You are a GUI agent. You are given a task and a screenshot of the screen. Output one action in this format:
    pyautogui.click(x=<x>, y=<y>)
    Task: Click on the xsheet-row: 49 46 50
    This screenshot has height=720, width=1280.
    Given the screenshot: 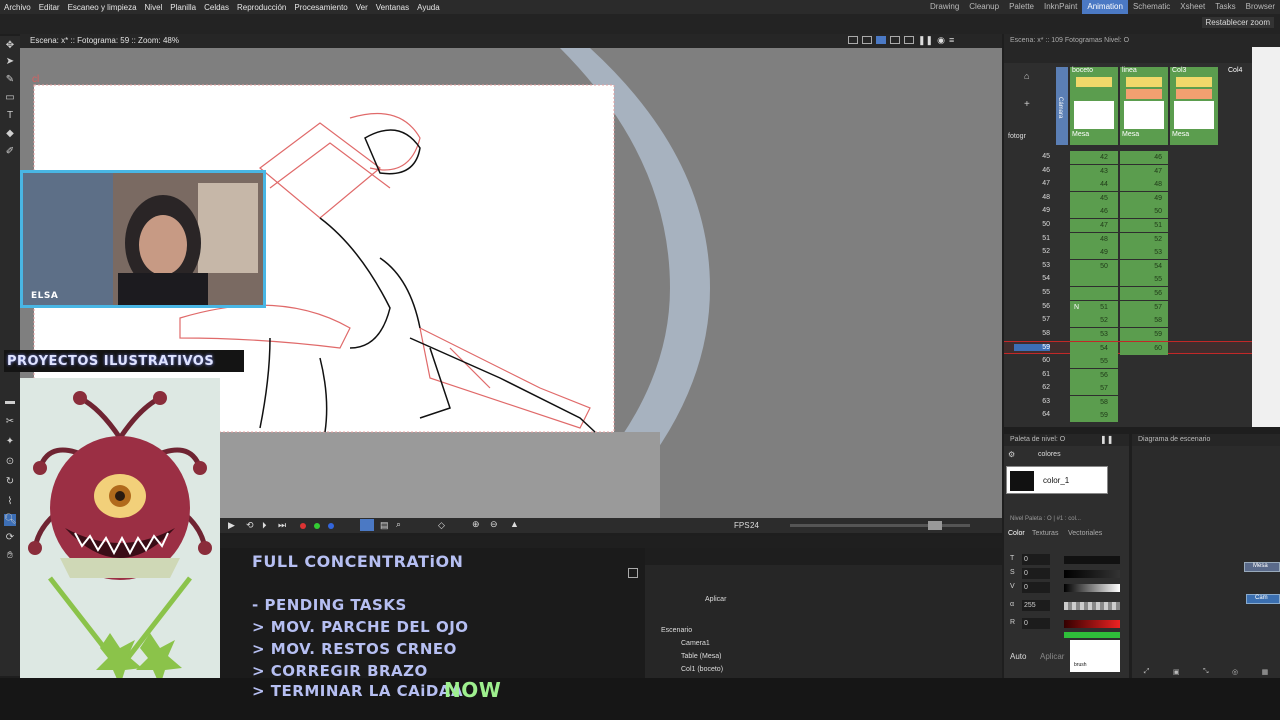 What is the action you would take?
    pyautogui.click(x=1128, y=212)
    